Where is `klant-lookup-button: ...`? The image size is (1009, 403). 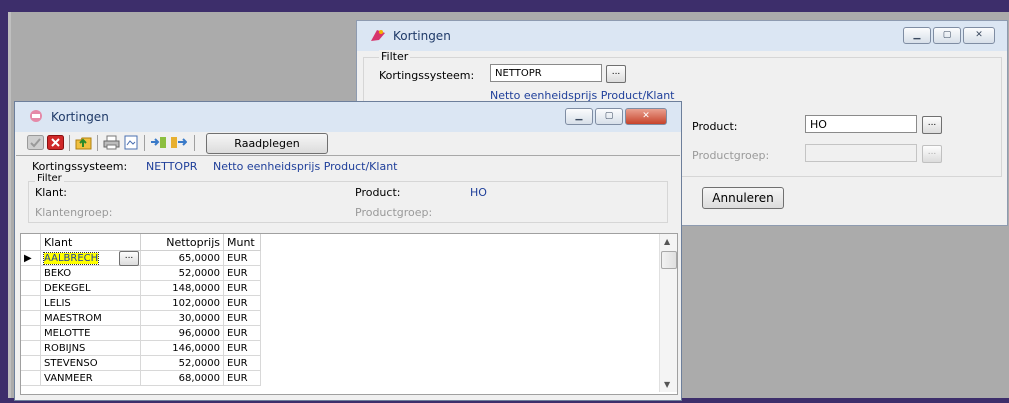 klant-lookup-button: ... is located at coordinates (129, 258).